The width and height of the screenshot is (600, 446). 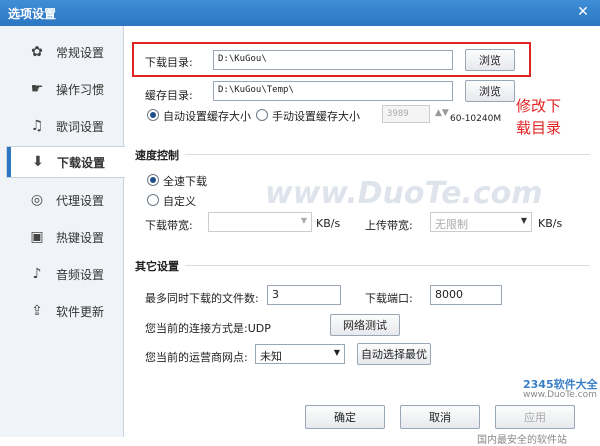 What do you see at coordinates (202, 298) in the screenshot?
I see `max-files-label: 最多同时下载的文件数:` at bounding box center [202, 298].